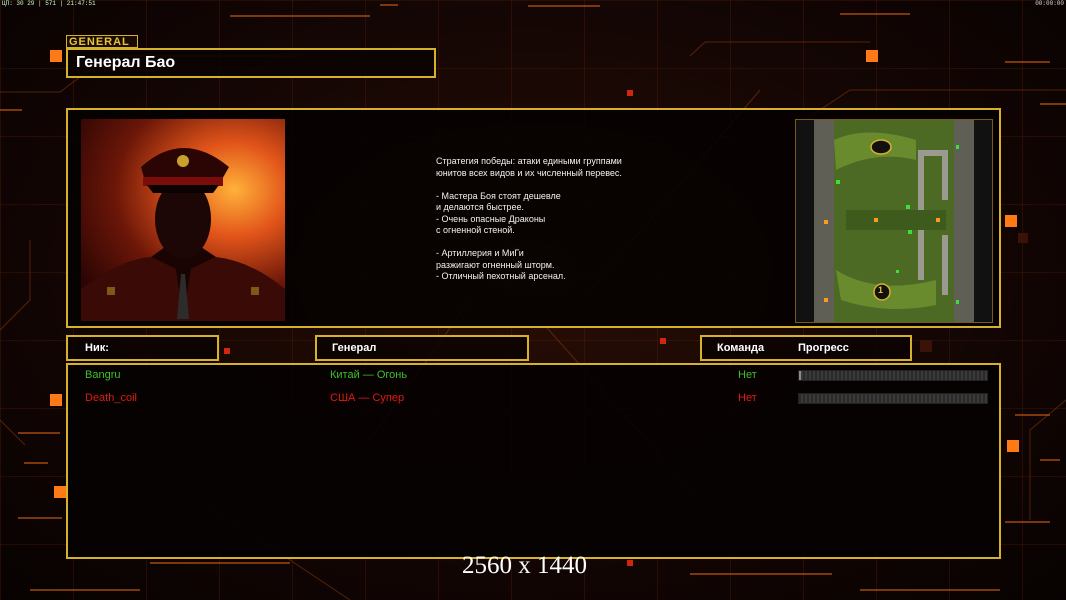 The image size is (1066, 600). Describe the element at coordinates (533, 398) in the screenshot. I see `player-row: Death_coil США — Супер Нет` at that location.